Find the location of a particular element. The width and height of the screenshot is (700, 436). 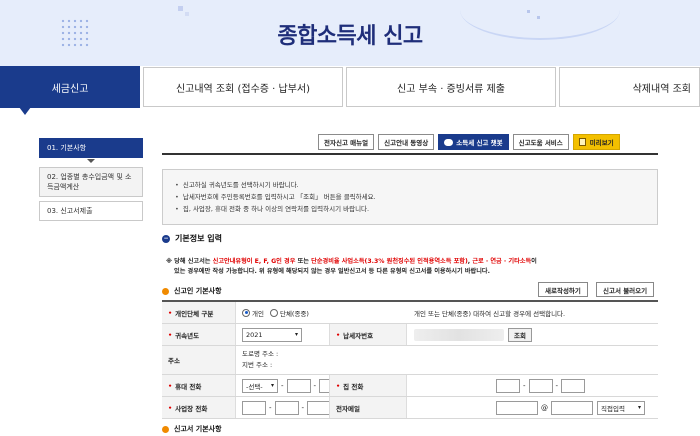

form-row: 휴대 전화 -선택- ▾ - - 집 전화 - - is located at coordinates (410, 386).